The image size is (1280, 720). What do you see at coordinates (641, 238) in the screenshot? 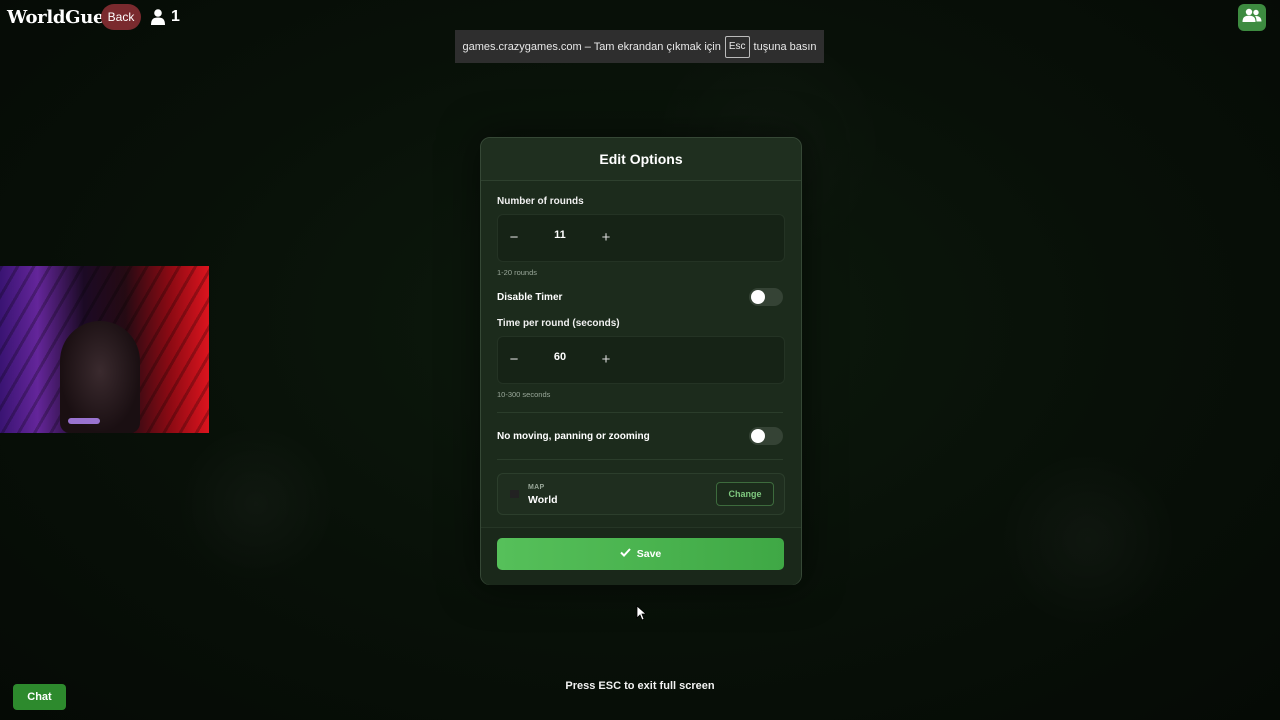
I see `rounds-stepper: − 11 +` at bounding box center [641, 238].